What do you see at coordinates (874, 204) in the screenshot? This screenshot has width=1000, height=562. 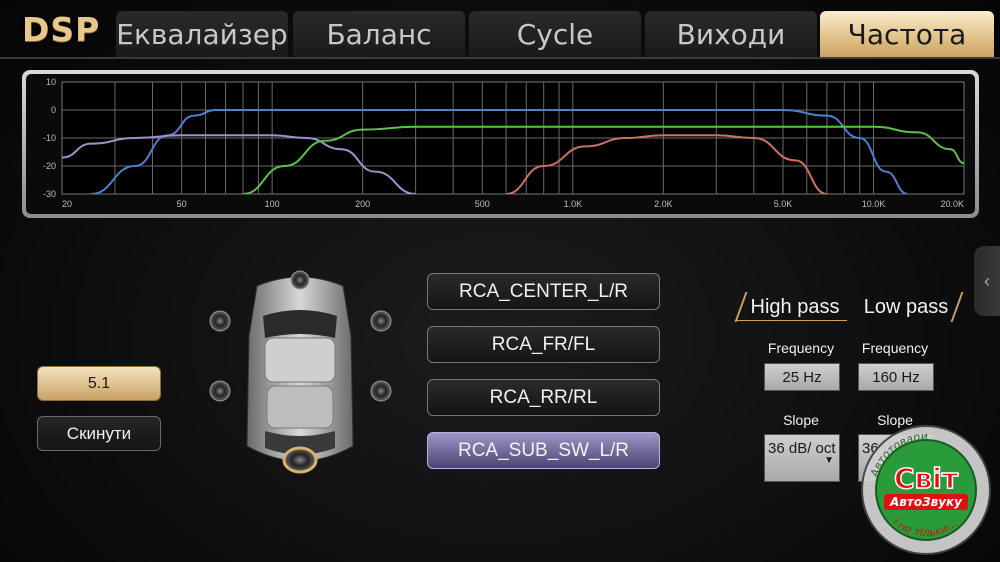 I see `x-tick-label: 10.0K` at bounding box center [874, 204].